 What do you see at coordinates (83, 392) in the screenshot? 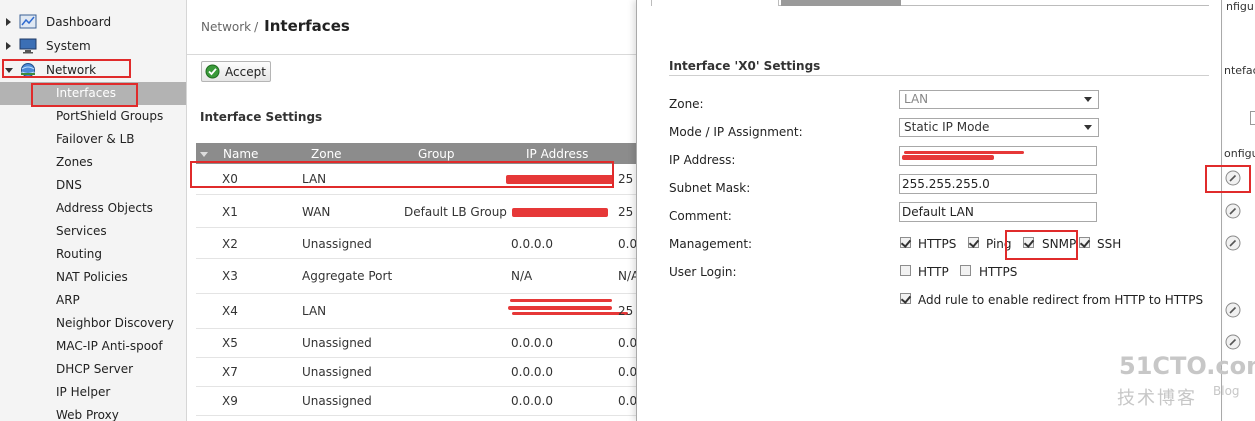
I see `nav-label: IP Helper` at bounding box center [83, 392].